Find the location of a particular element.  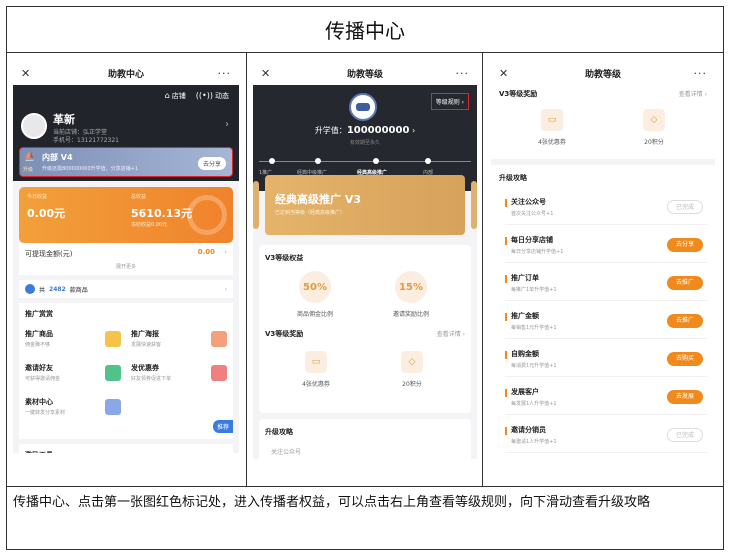

user-name: 革新 is located at coordinates (64, 119).